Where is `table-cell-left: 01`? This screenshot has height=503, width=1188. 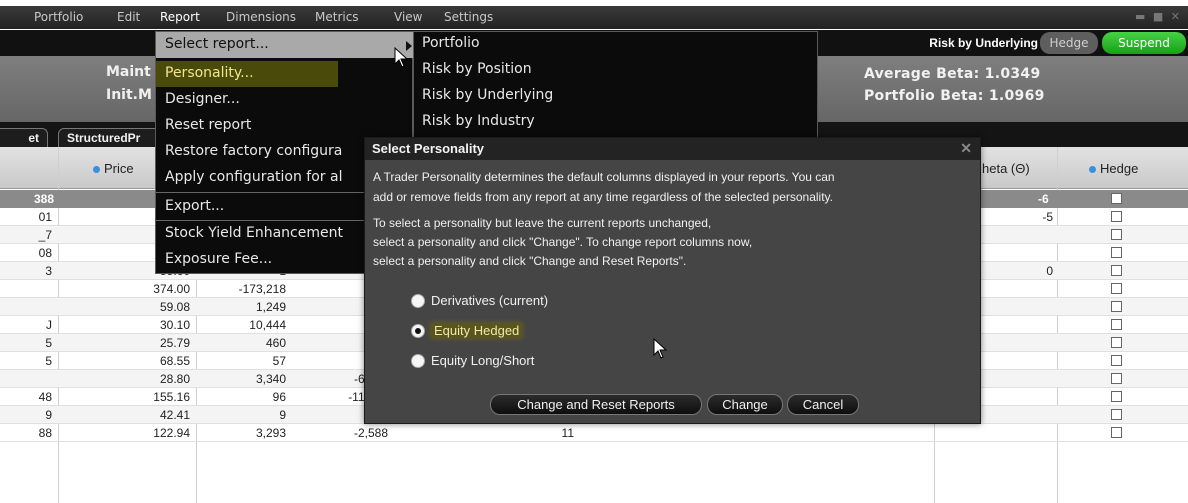
table-cell-left: 01 is located at coordinates (45, 217).